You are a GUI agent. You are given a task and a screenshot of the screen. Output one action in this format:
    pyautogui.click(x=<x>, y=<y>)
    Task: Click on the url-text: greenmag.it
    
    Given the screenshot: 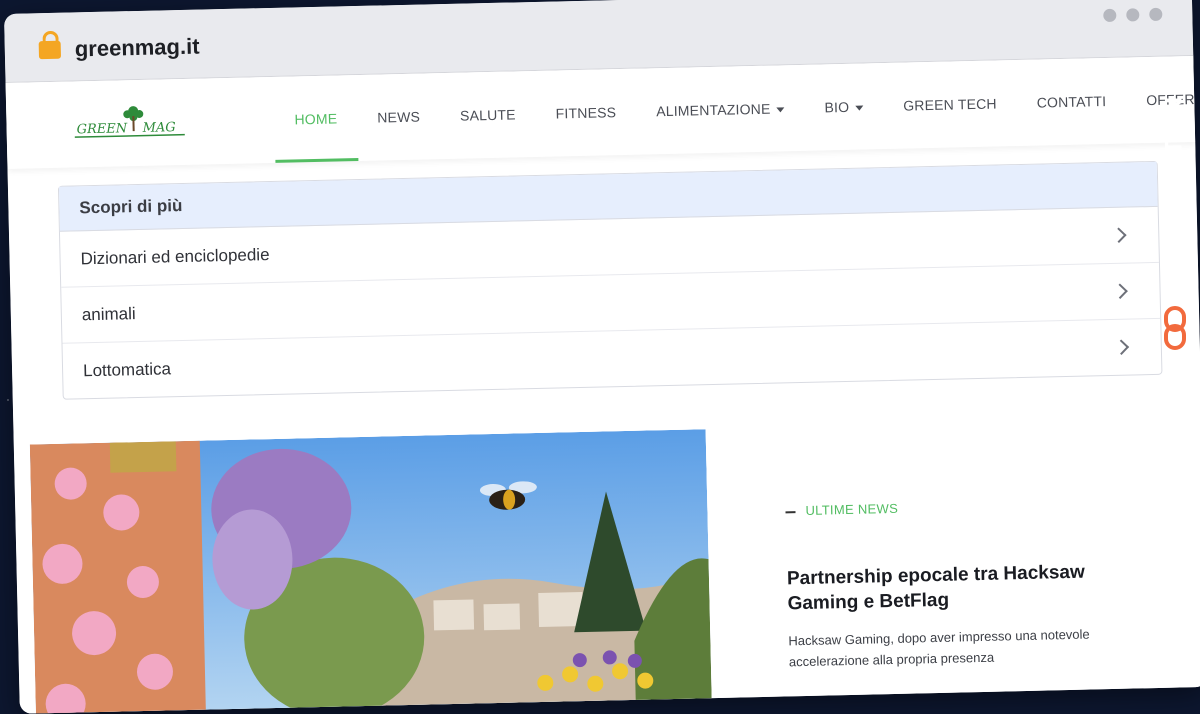 What is the action you would take?
    pyautogui.click(x=137, y=48)
    